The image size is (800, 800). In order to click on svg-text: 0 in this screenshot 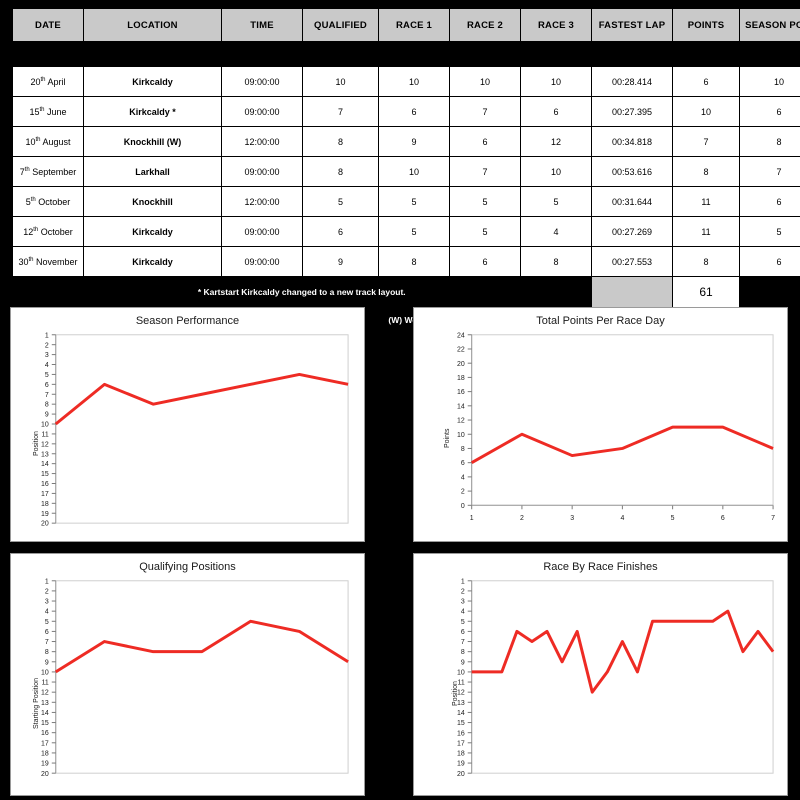, I will do `click(463, 506)`.